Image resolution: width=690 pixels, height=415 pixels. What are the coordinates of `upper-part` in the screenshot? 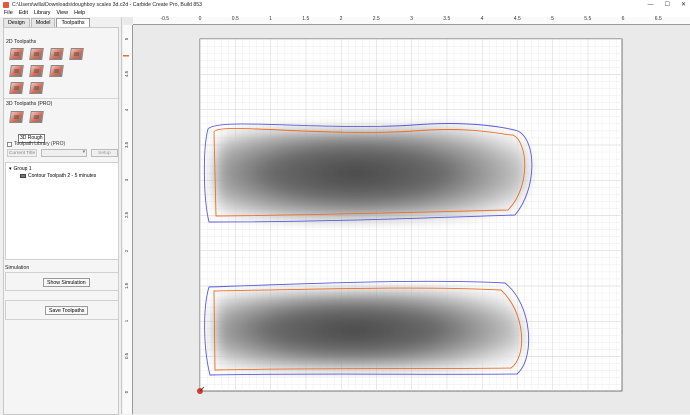 It's located at (368, 173).